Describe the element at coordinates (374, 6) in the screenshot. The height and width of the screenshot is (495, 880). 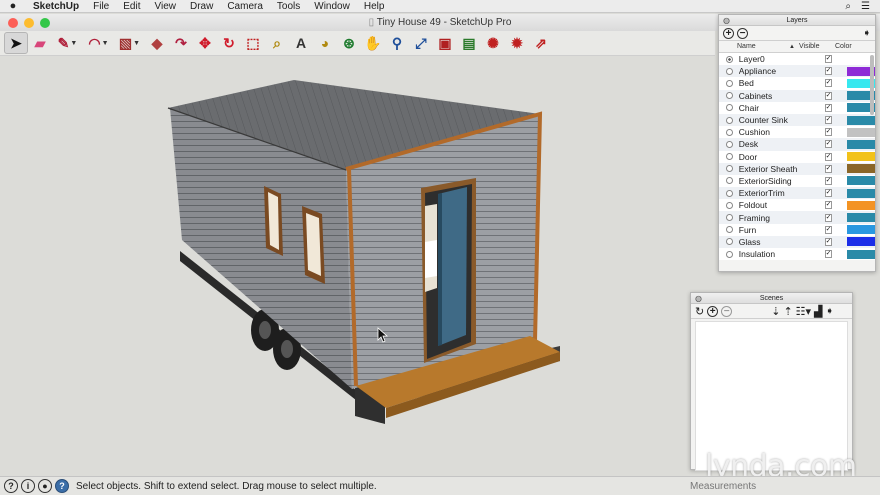
I see `menu-help: Help` at that location.